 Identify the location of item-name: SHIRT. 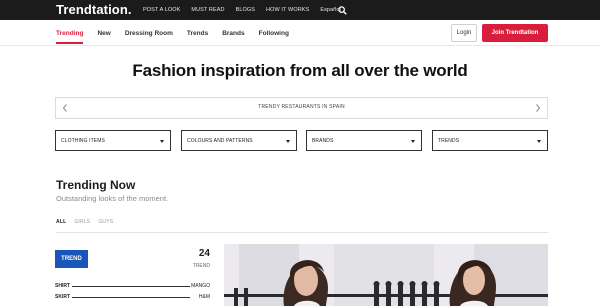
(62, 286).